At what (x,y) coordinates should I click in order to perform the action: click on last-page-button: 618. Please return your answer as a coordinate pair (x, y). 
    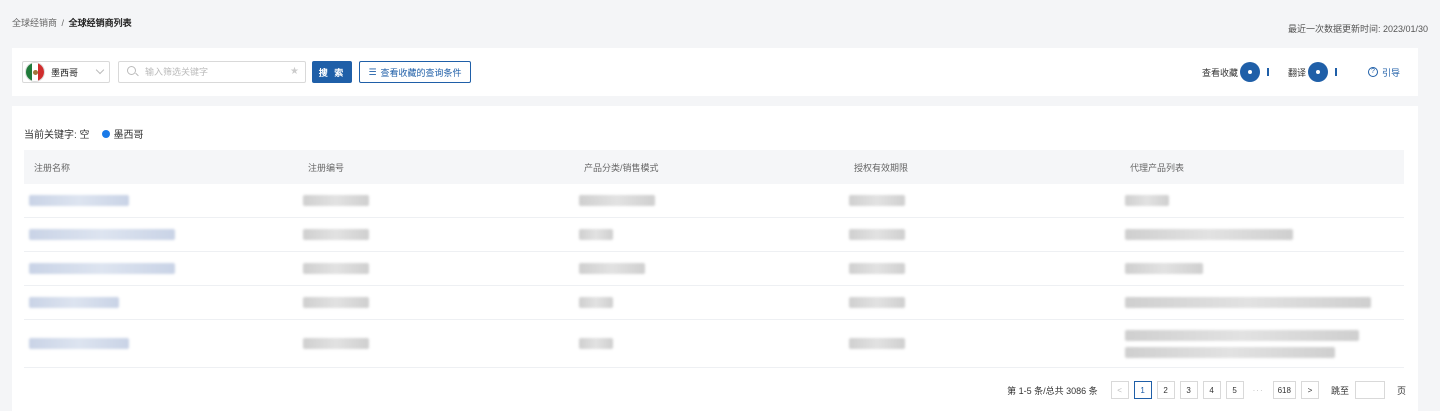
    Looking at the image, I should click on (1284, 390).